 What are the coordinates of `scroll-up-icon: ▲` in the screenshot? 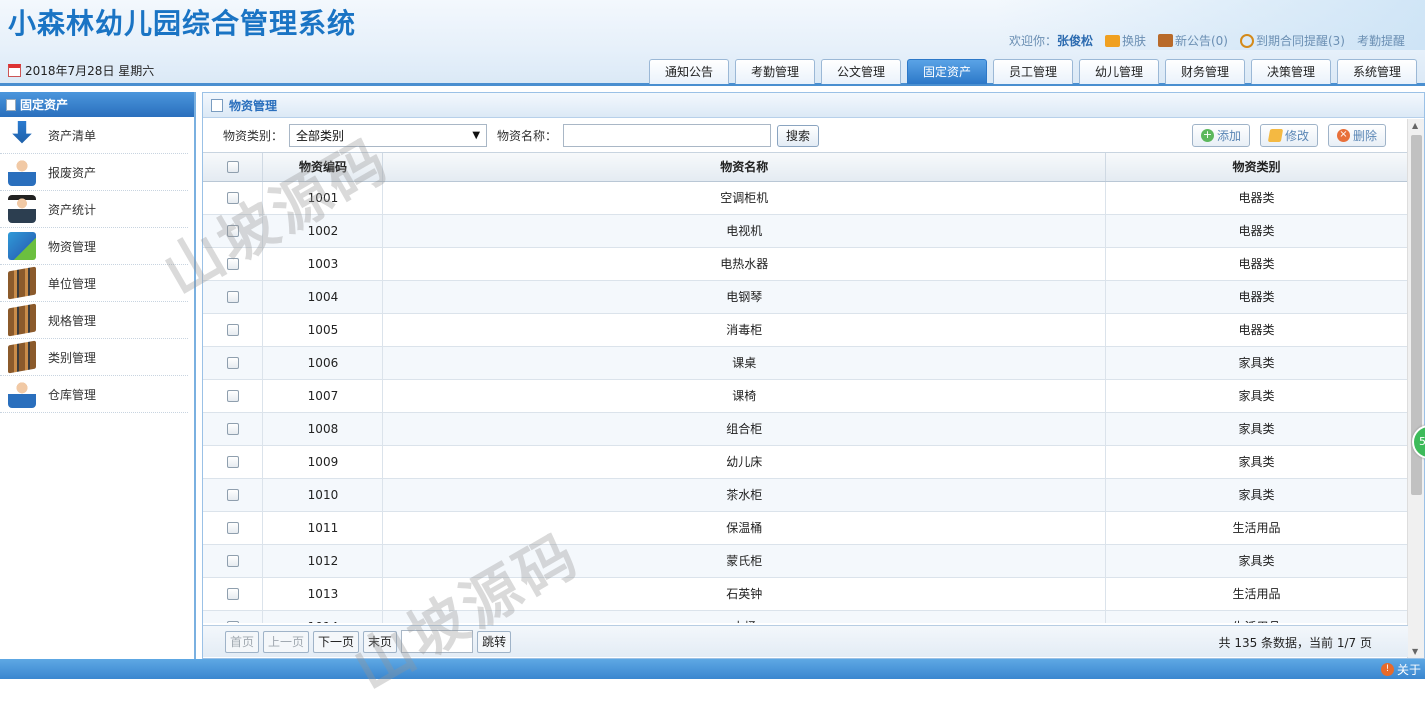 It's located at (1415, 125).